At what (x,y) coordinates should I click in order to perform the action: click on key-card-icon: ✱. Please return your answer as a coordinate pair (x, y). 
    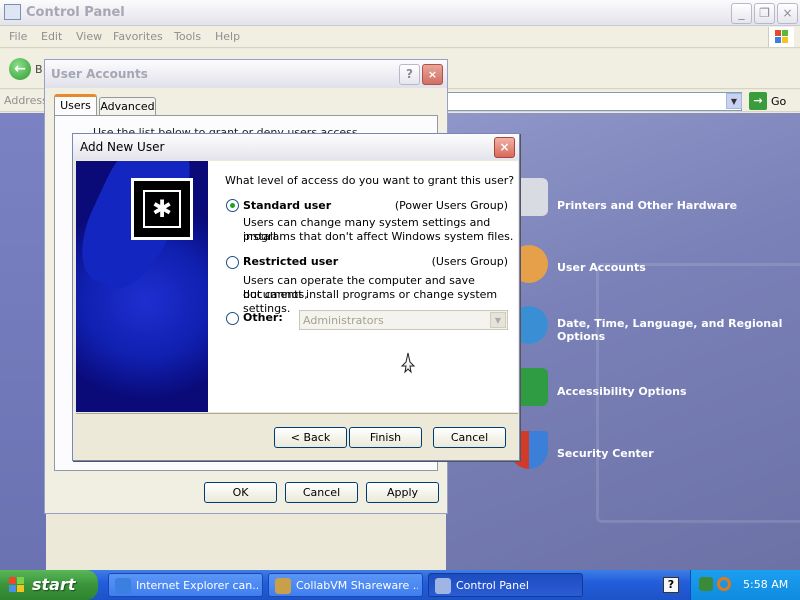
    Looking at the image, I should click on (162, 209).